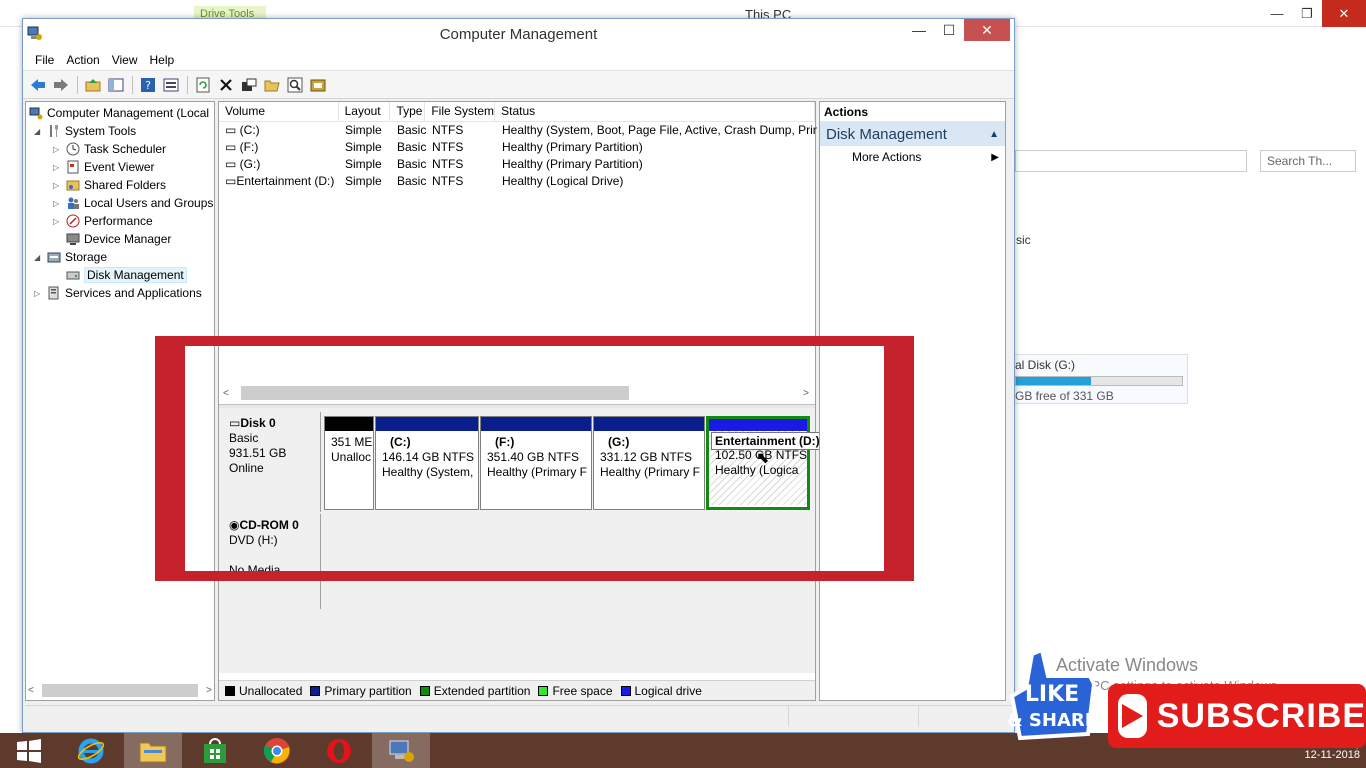 This screenshot has width=1366, height=768. What do you see at coordinates (339, 750) in the screenshot?
I see `opera-icon` at bounding box center [339, 750].